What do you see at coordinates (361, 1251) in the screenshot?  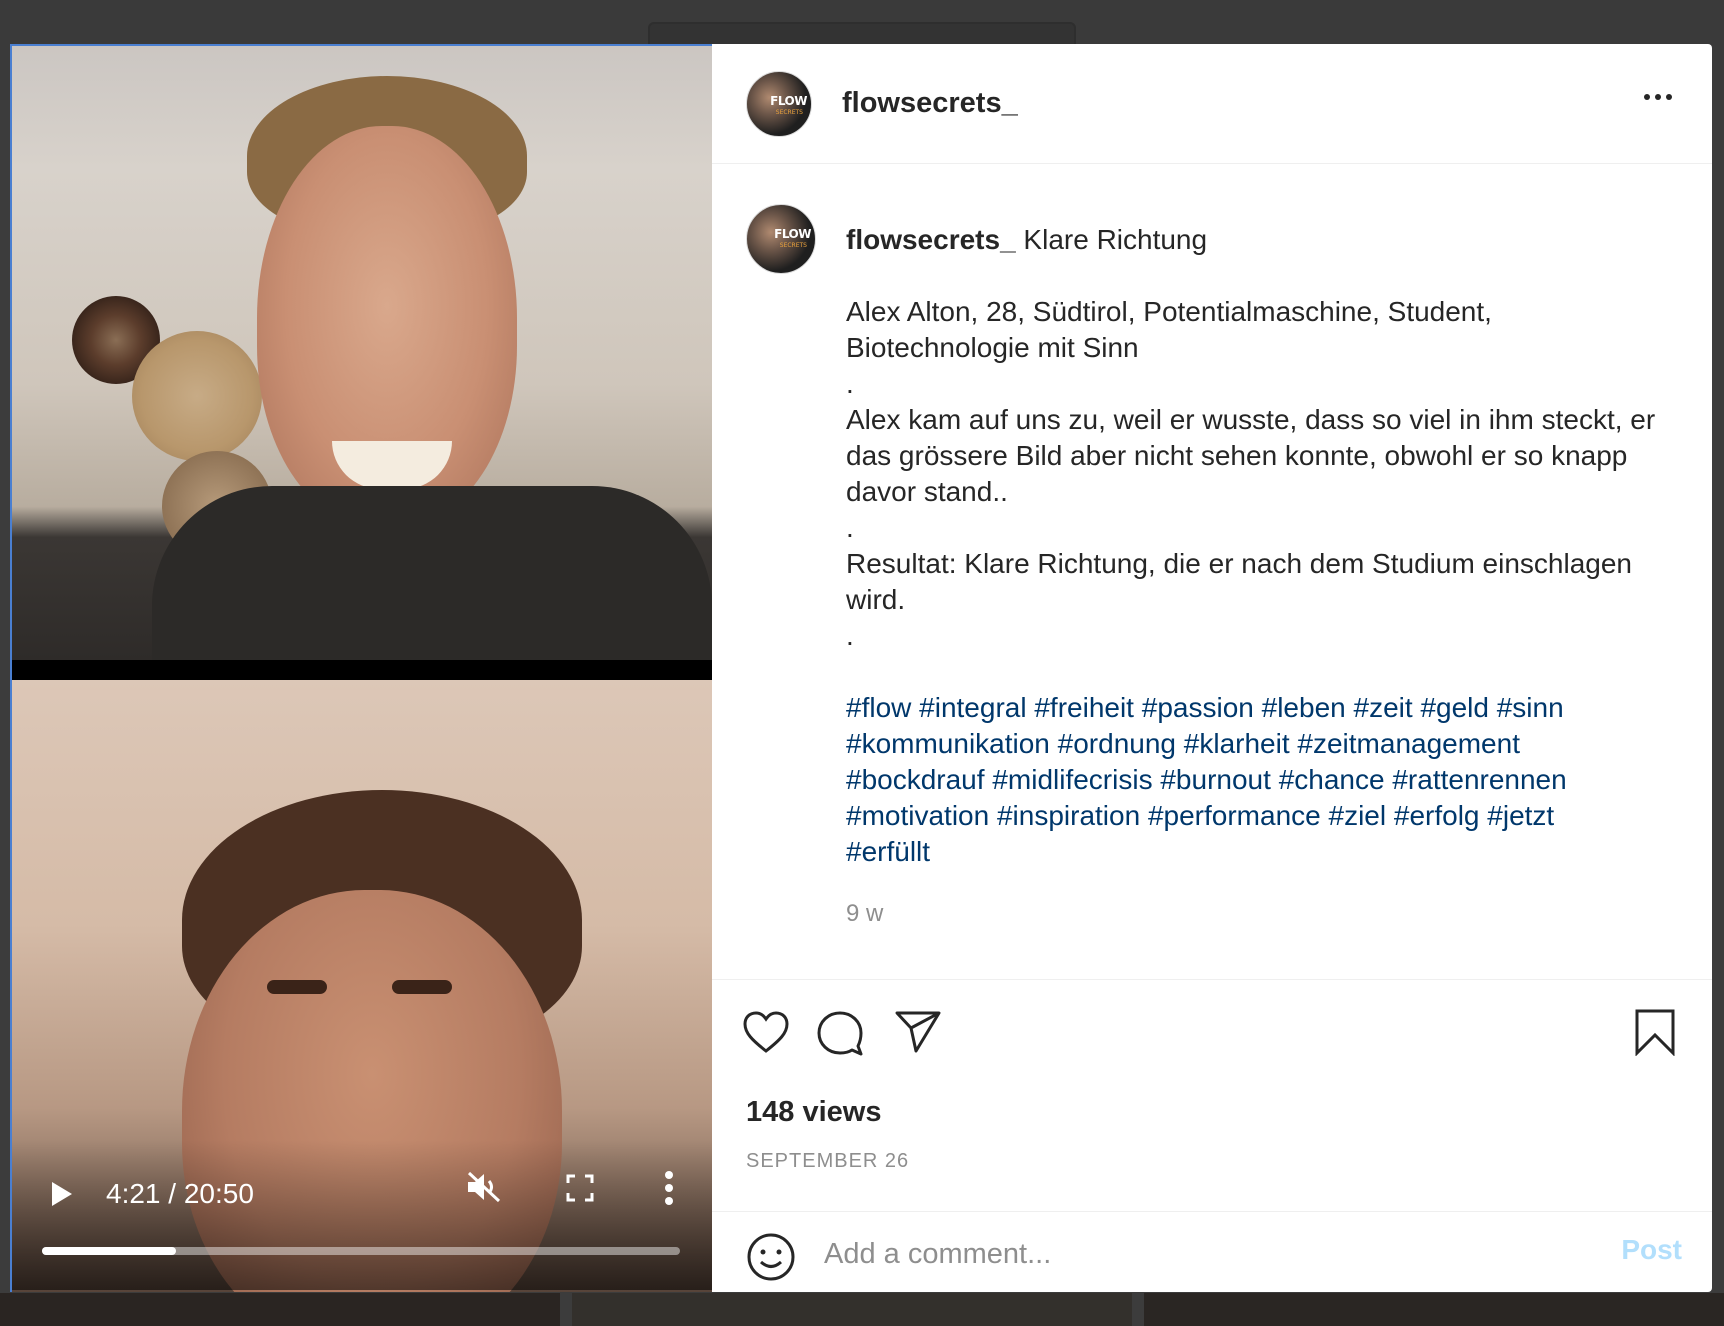 I see `video-progress-bar` at bounding box center [361, 1251].